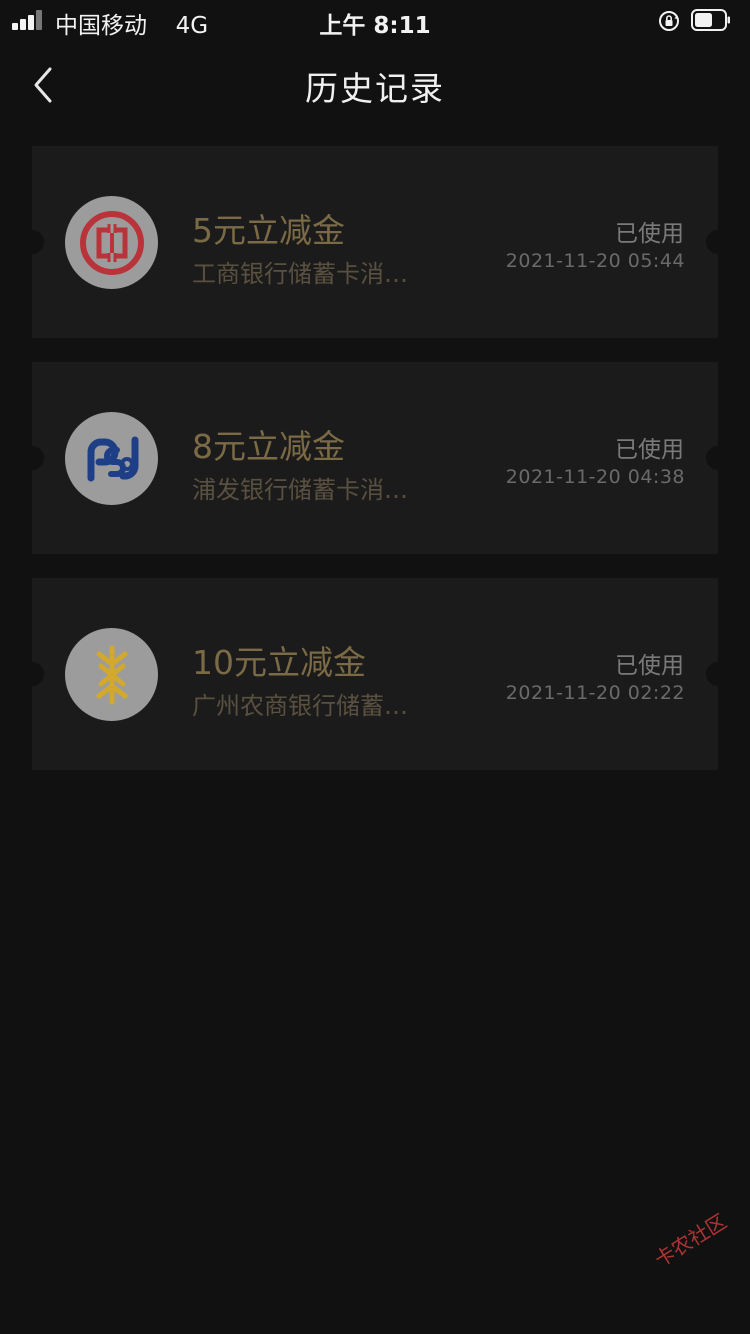 The image size is (750, 1334). What do you see at coordinates (595, 477) in the screenshot?
I see `coupon-date: 2021-11-20 04:38` at bounding box center [595, 477].